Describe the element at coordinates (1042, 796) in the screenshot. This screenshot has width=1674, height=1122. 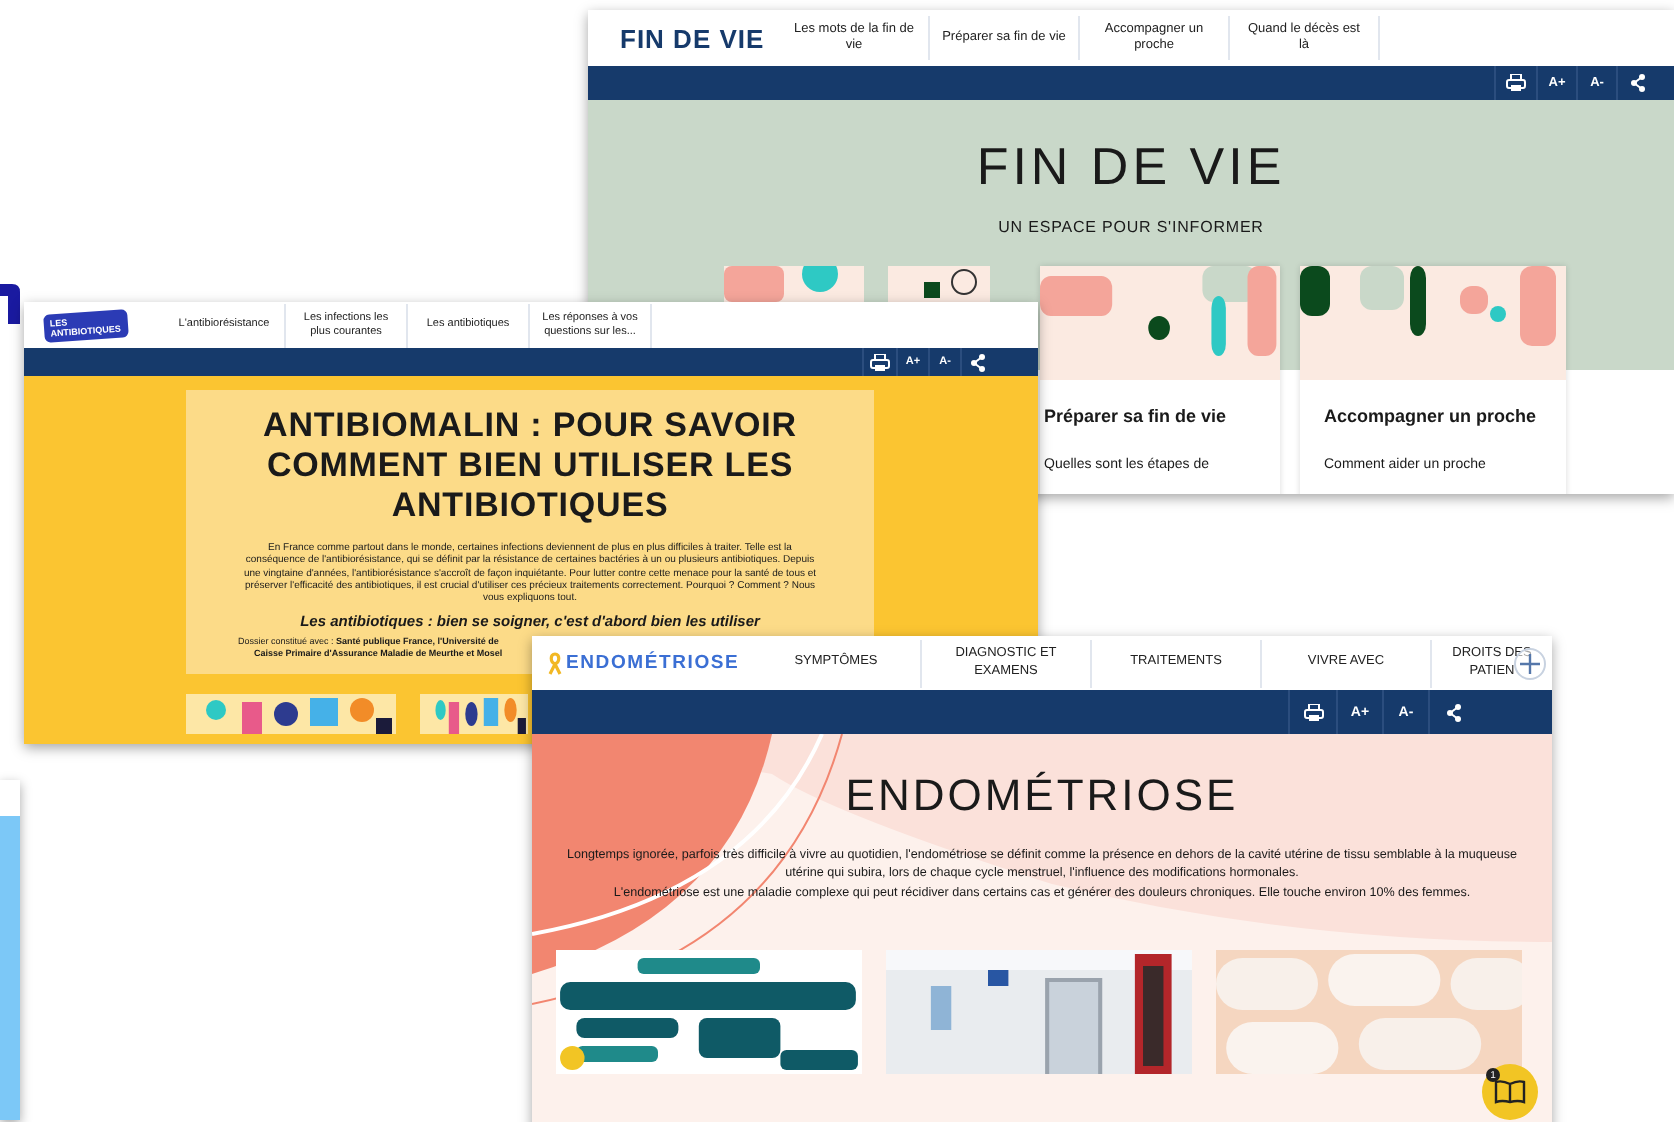
I see `page-title: ENDOMÉTRIOSE` at that location.